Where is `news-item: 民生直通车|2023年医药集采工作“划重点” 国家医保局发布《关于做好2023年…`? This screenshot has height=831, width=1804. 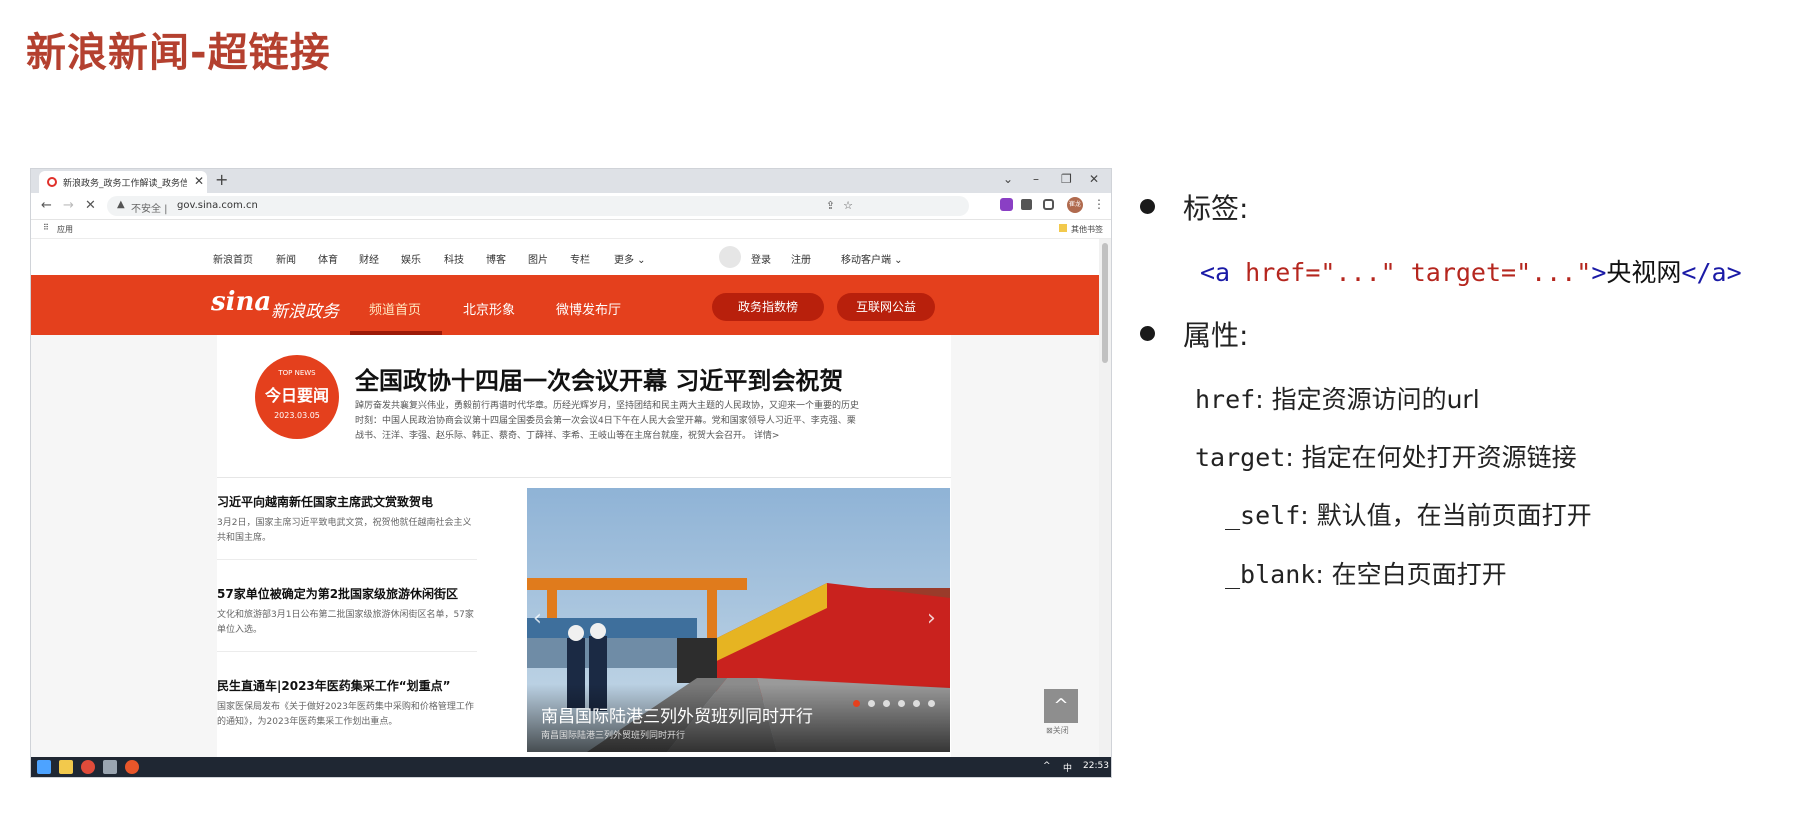
news-item: 民生直通车|2023年医药集采工作“划重点” 国家医保局发布《关于做好2023年… is located at coordinates (347, 703).